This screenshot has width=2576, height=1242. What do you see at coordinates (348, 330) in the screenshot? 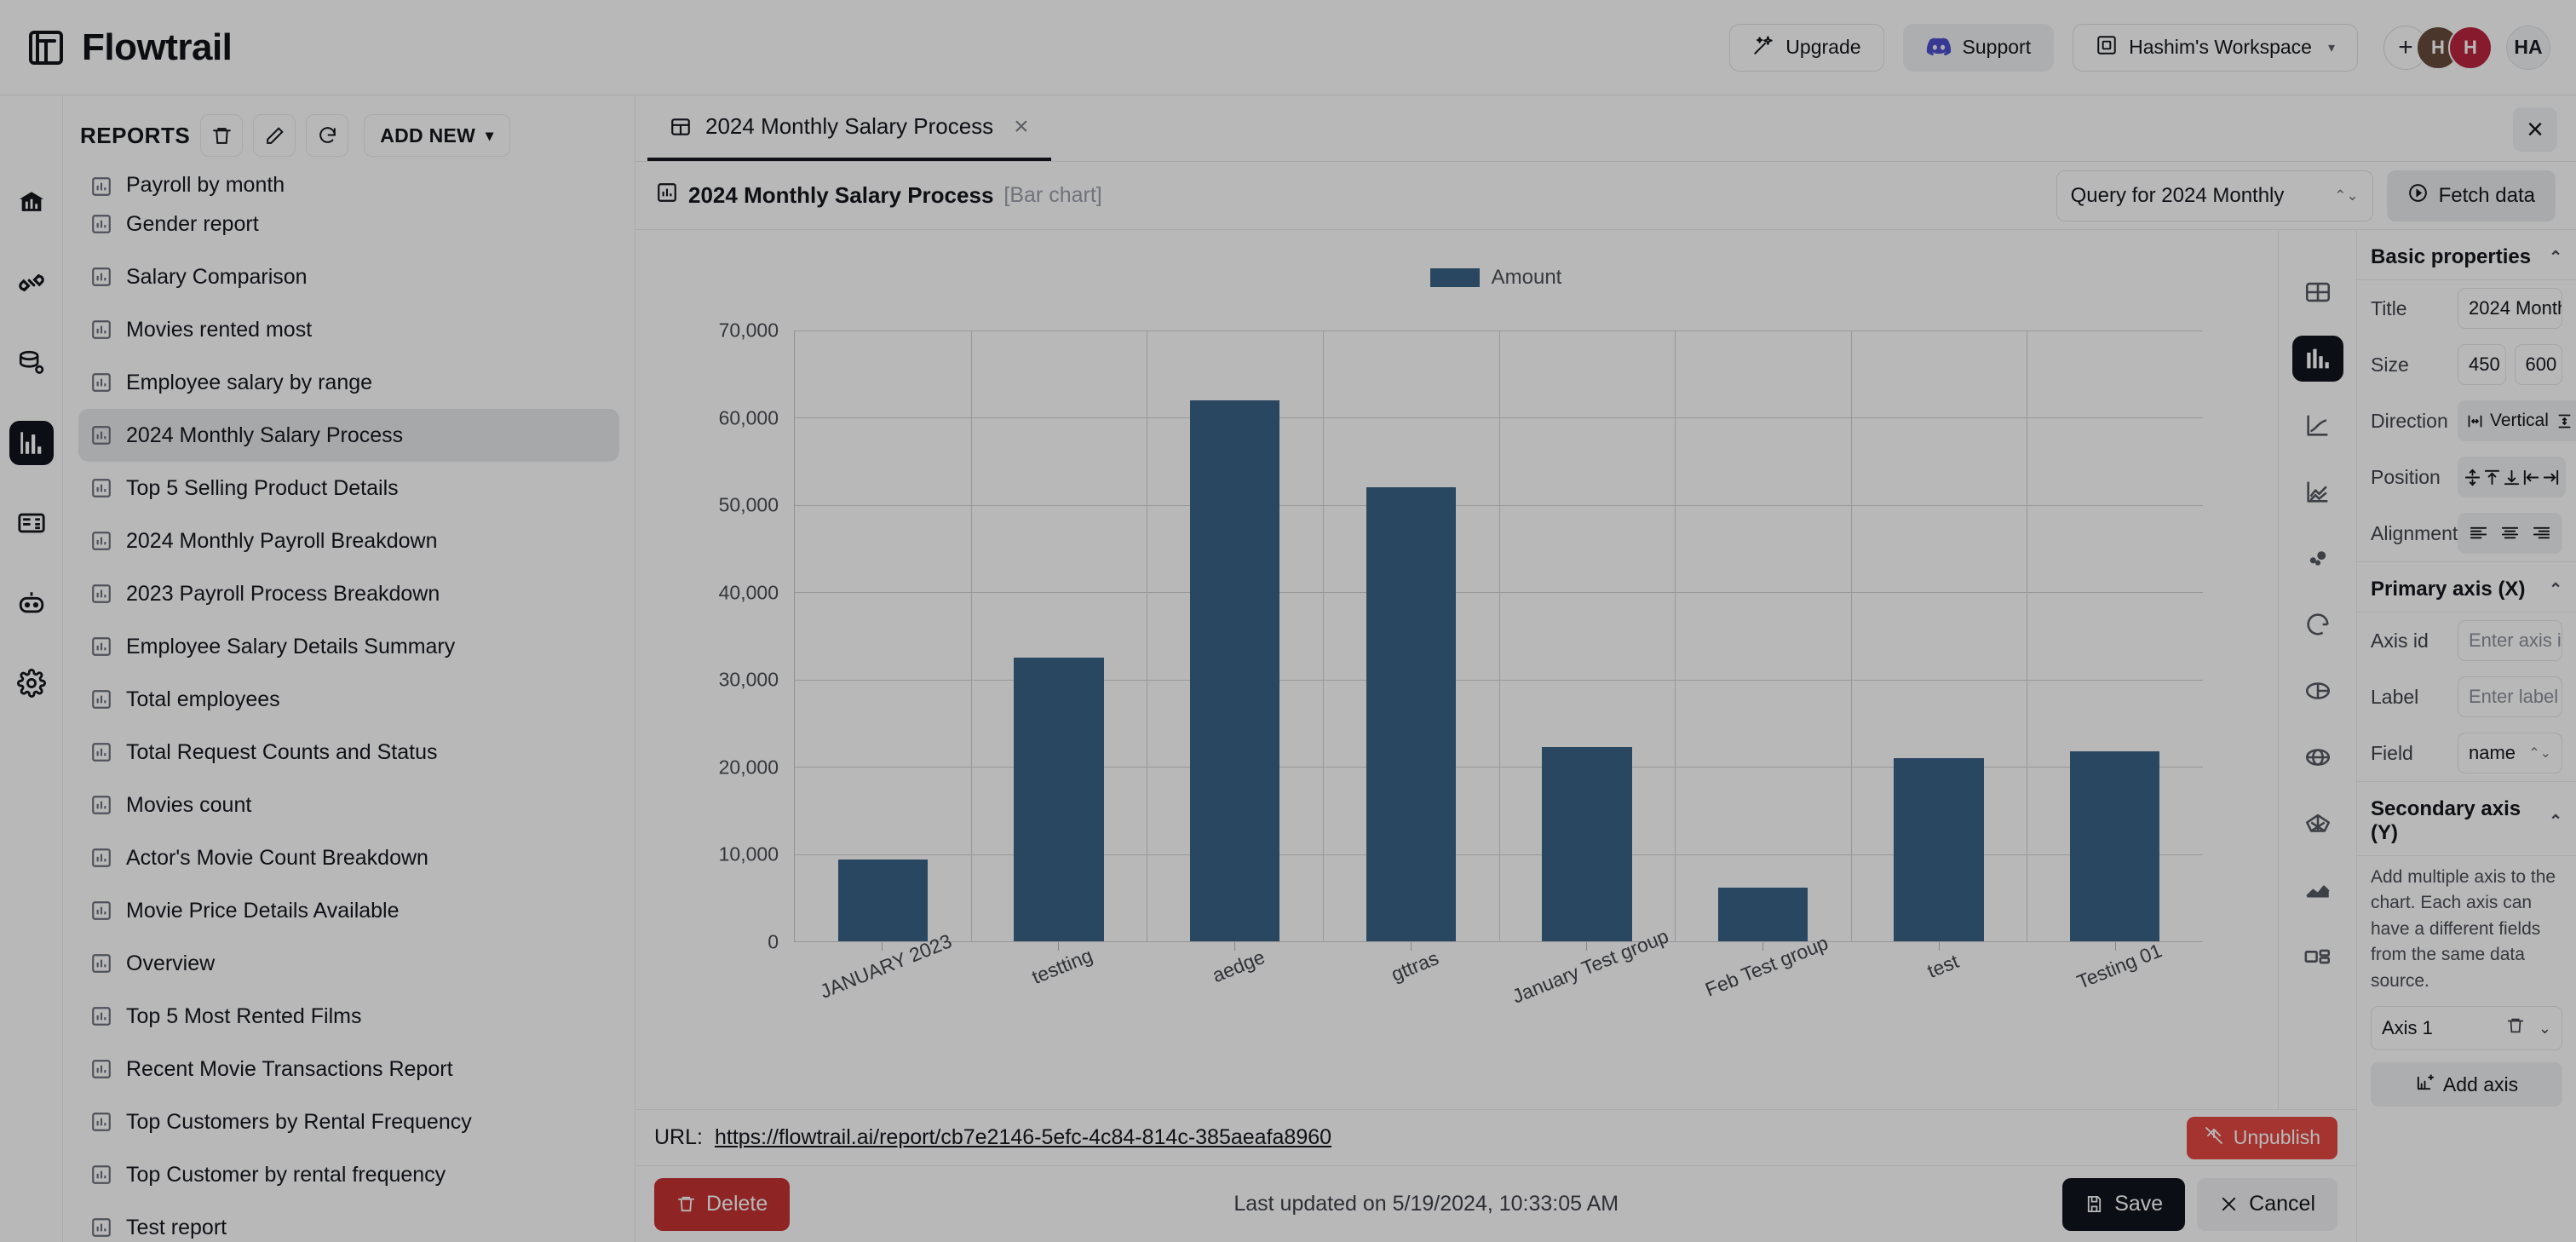
I see `report-list-item: Movies rented most` at bounding box center [348, 330].